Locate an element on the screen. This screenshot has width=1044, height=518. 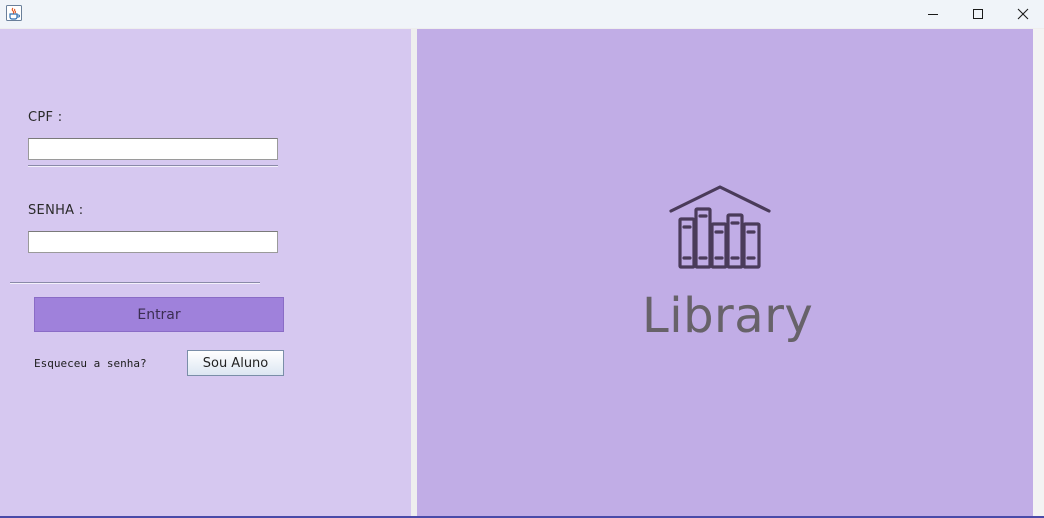
window-right-border is located at coordinates (1038, 273).